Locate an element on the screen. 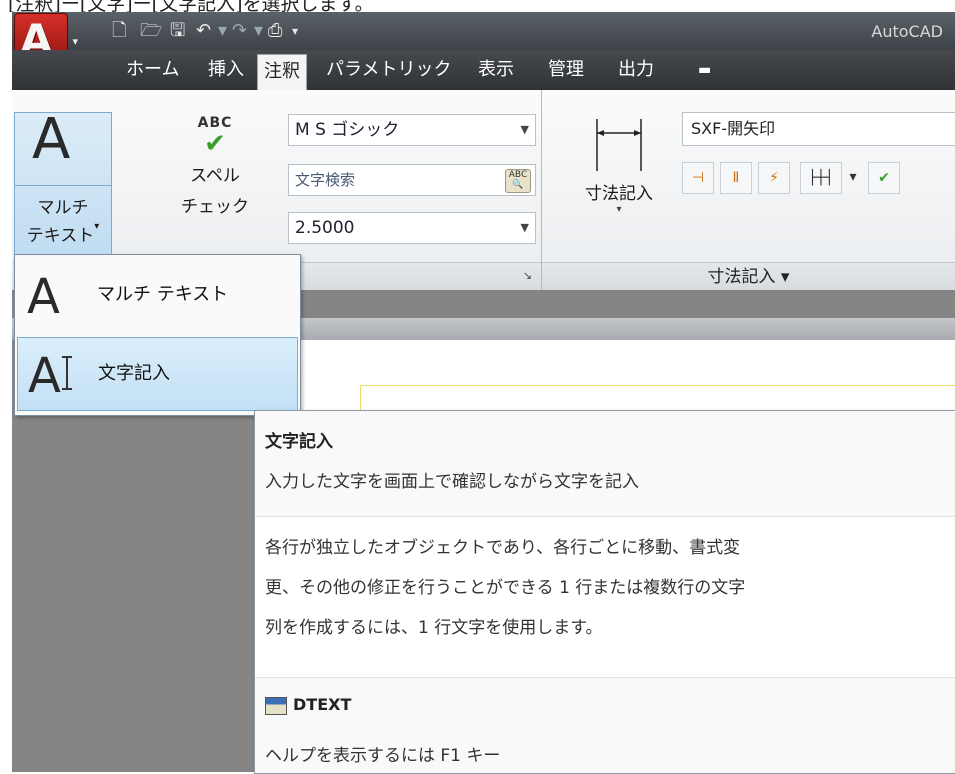 The width and height of the screenshot is (955, 774). text-large-a-icon: A is located at coordinates (51, 139).